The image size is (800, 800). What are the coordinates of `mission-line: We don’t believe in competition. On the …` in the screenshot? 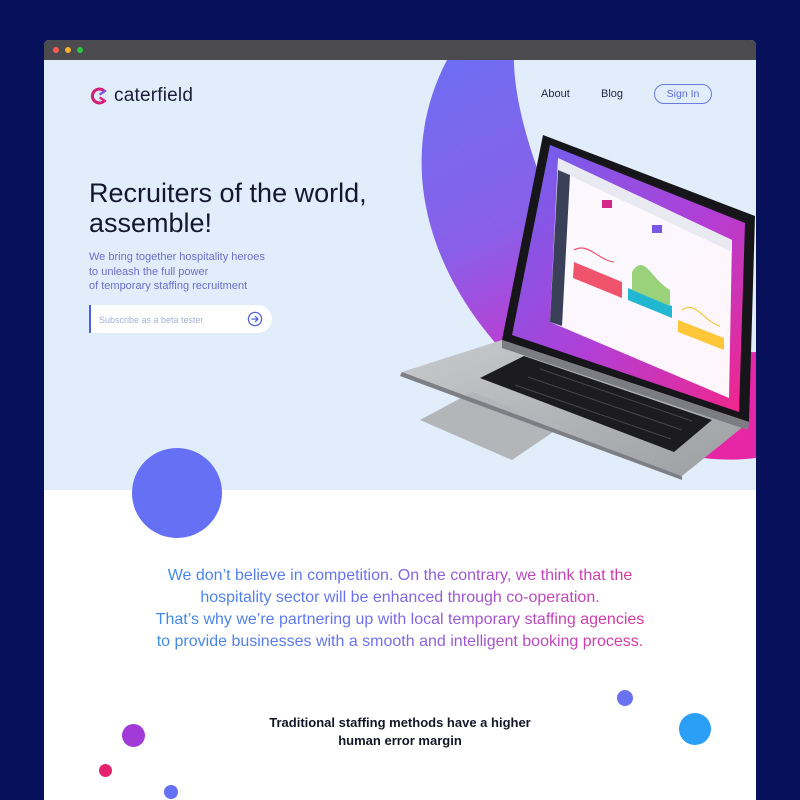 It's located at (400, 575).